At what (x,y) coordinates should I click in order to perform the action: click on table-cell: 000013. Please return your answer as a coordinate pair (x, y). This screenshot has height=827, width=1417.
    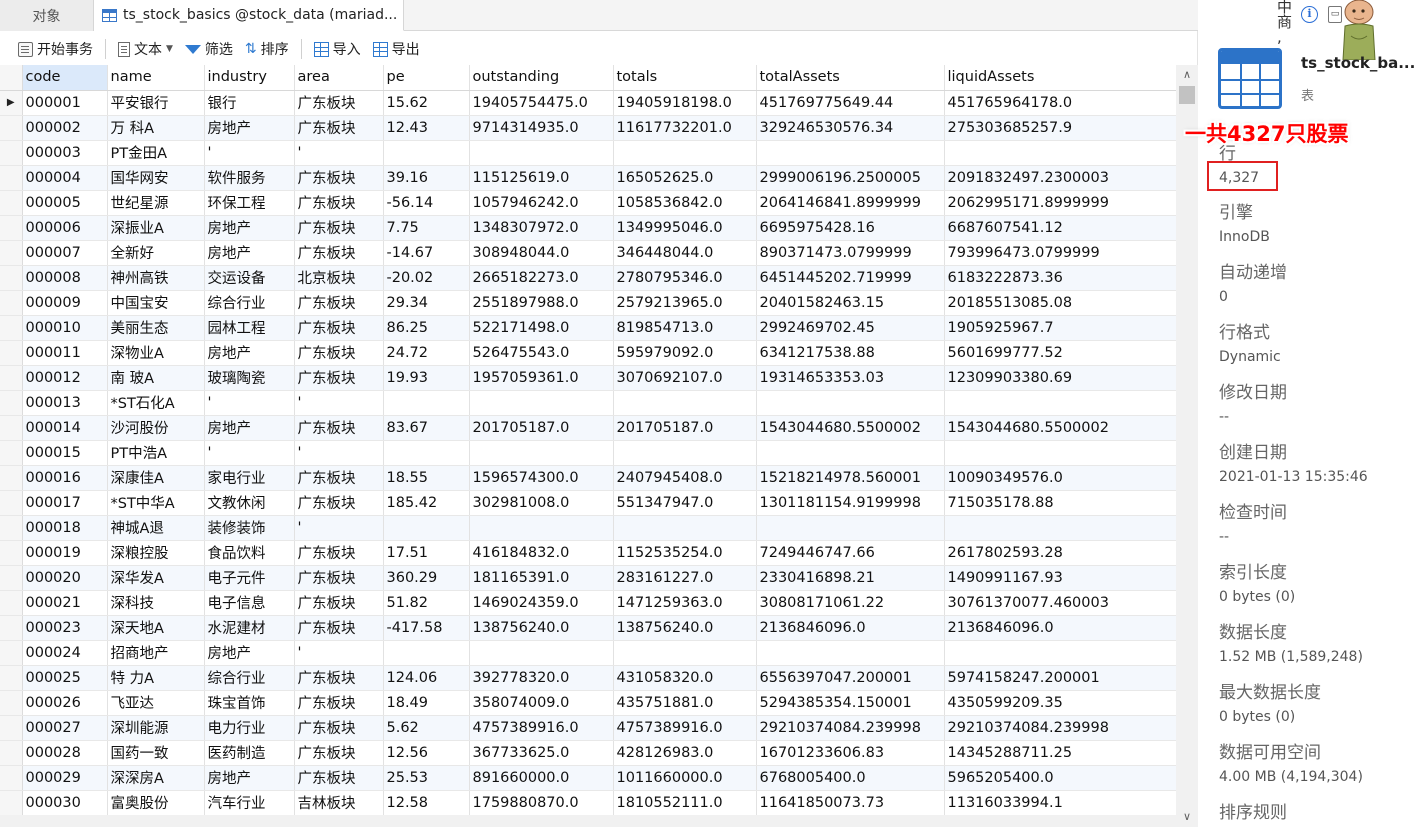
    Looking at the image, I should click on (65, 403).